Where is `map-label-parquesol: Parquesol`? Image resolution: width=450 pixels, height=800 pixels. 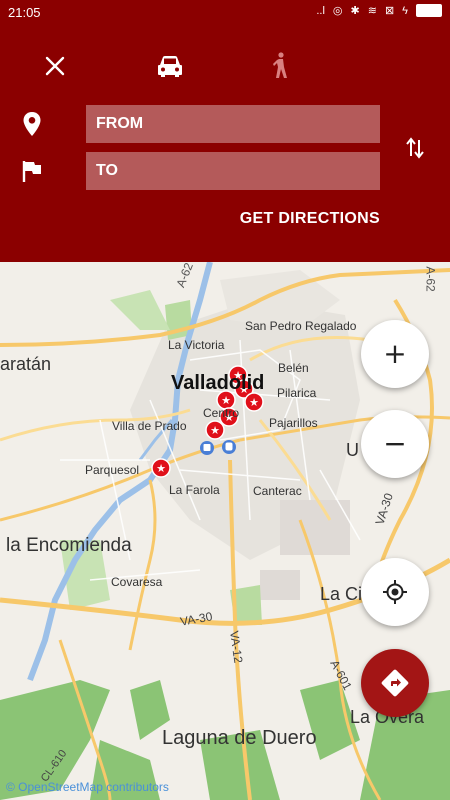 map-label-parquesol: Parquesol is located at coordinates (112, 470).